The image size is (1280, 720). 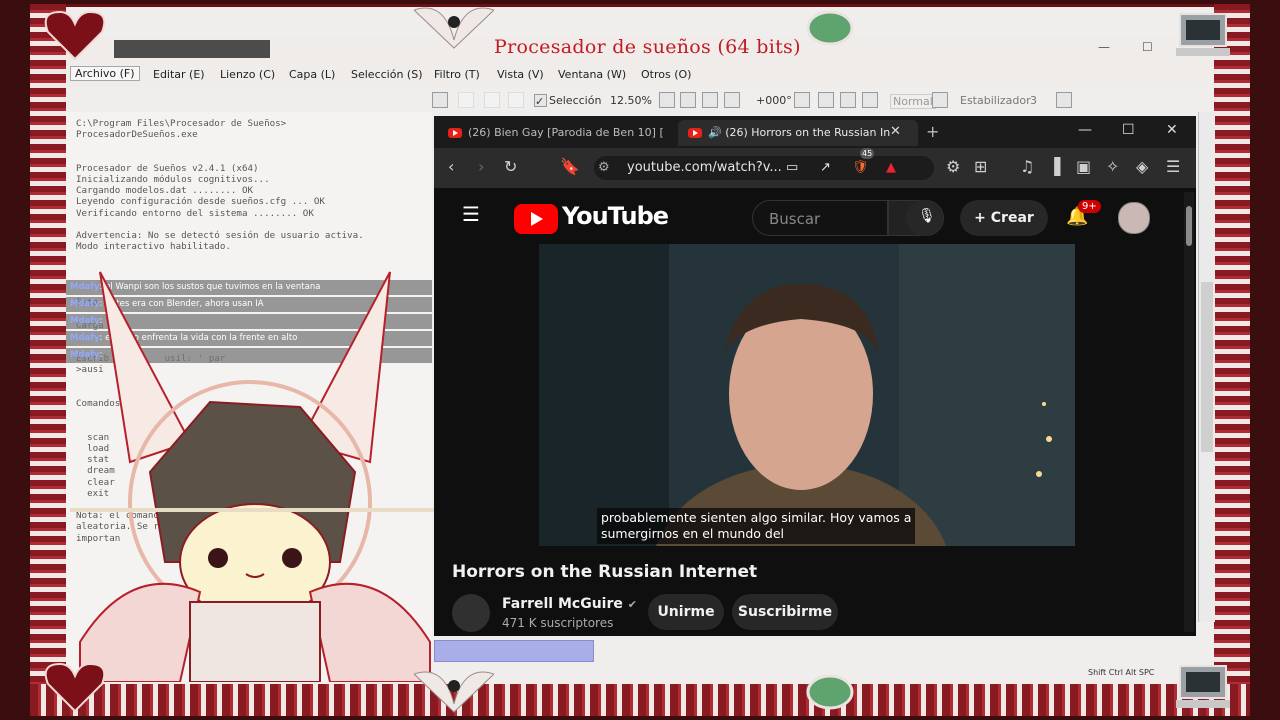 What do you see at coordinates (1033, 100) in the screenshot?
I see `stabilizer-value: 3` at bounding box center [1033, 100].